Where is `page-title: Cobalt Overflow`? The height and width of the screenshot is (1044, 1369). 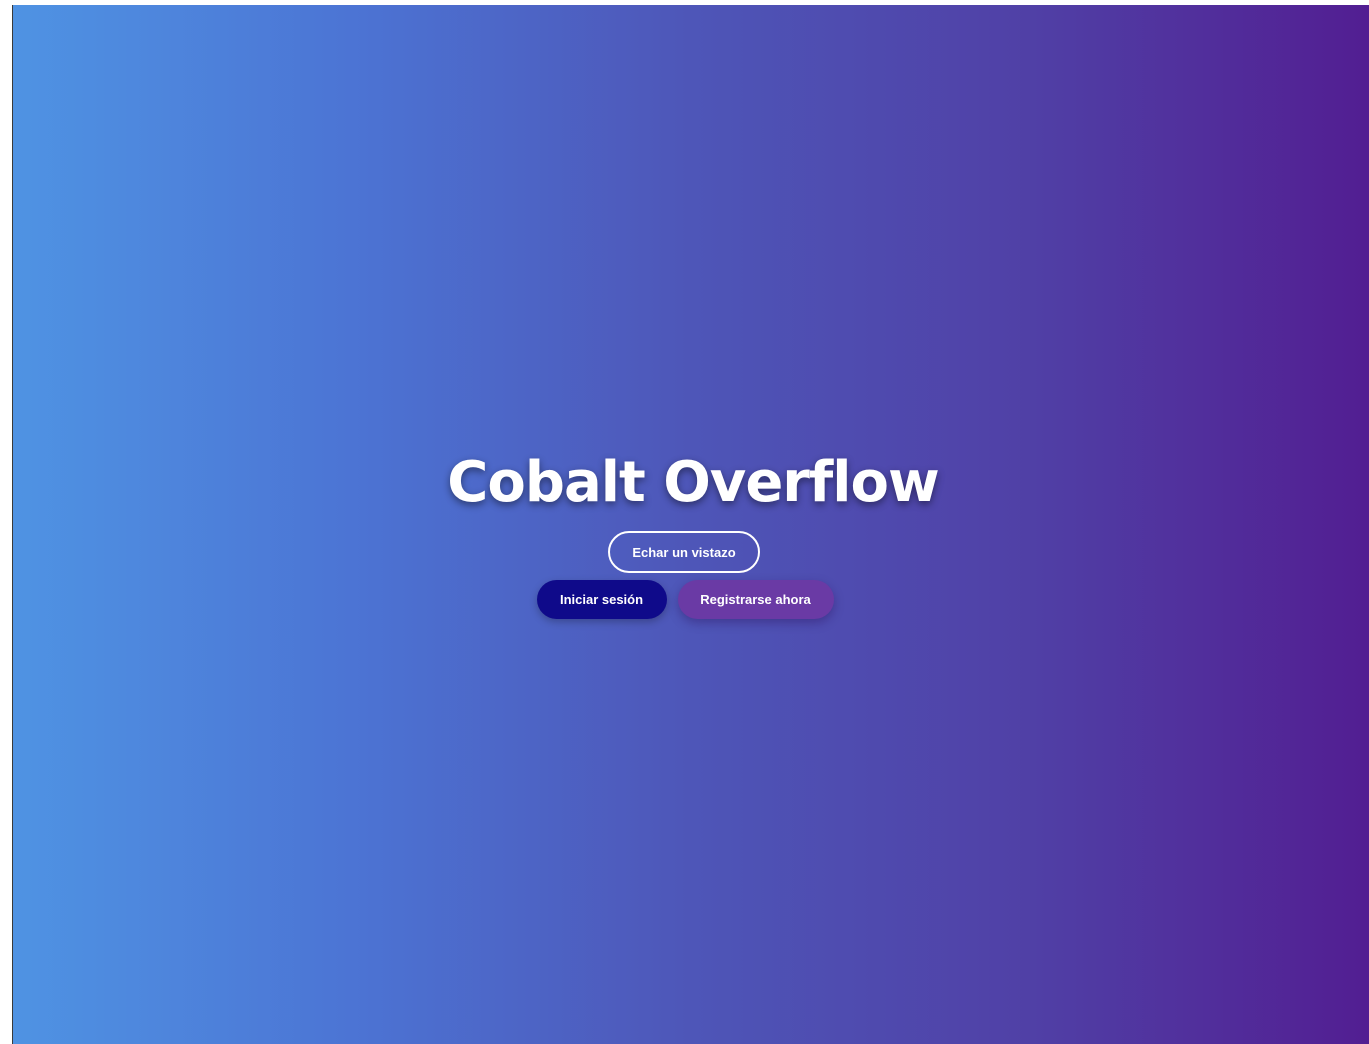
page-title: Cobalt Overflow is located at coordinates (693, 482).